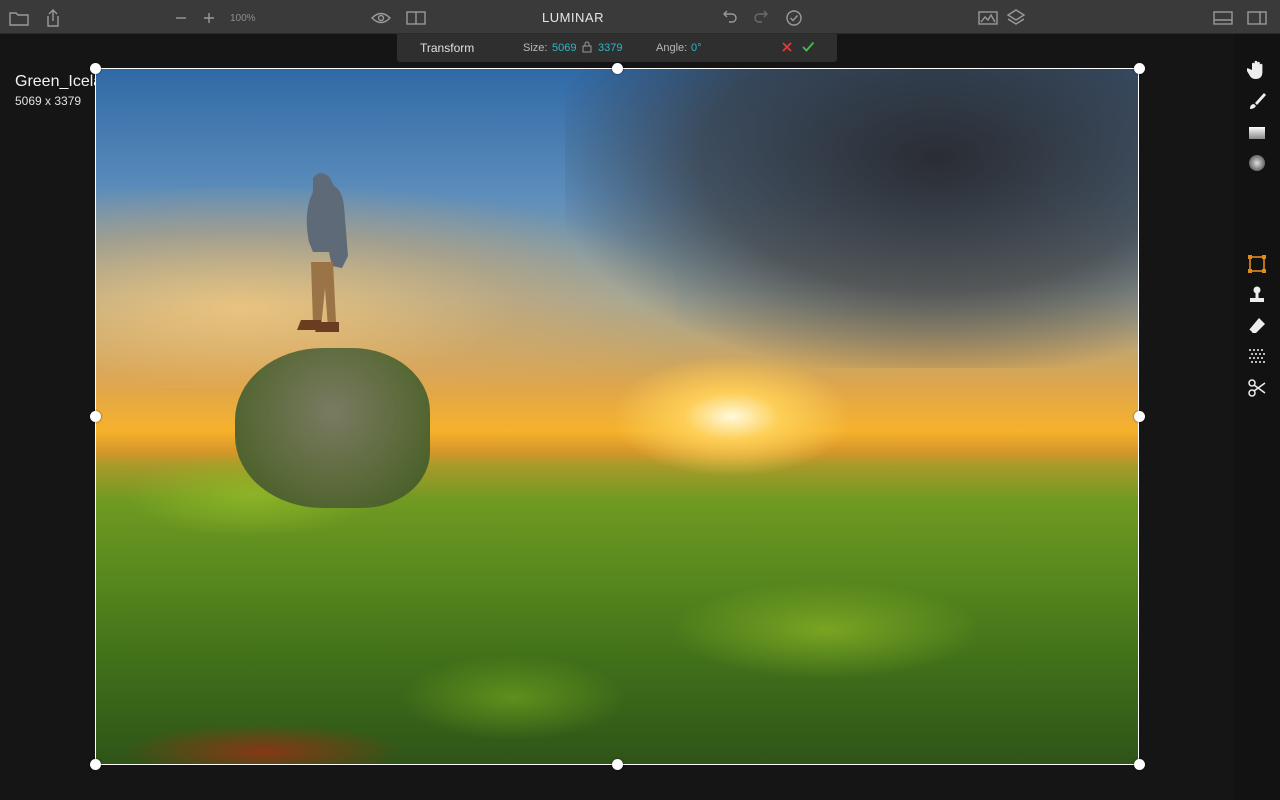 This screenshot has height=800, width=1280. Describe the element at coordinates (1257, 326) in the screenshot. I see `erase-icon` at that location.